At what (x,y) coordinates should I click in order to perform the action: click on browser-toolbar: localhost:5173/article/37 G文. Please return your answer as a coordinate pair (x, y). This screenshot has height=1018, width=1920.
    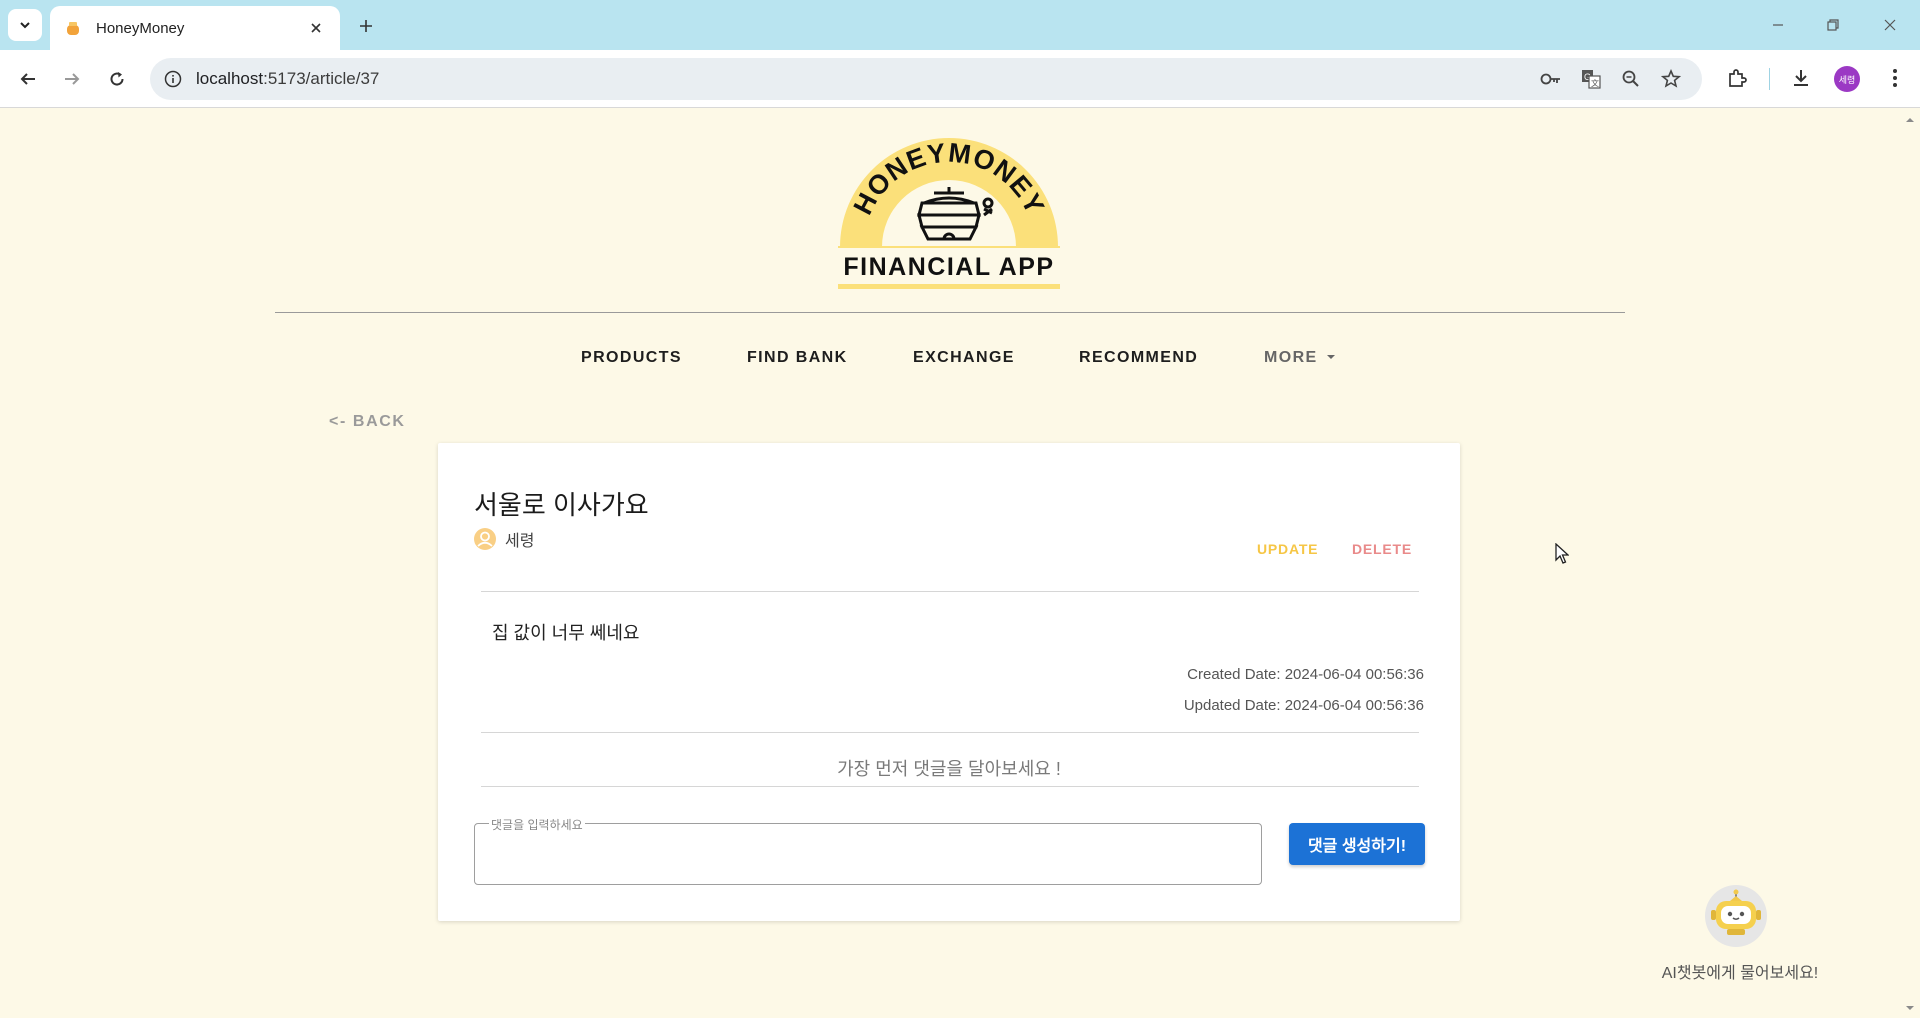
    Looking at the image, I should click on (960, 79).